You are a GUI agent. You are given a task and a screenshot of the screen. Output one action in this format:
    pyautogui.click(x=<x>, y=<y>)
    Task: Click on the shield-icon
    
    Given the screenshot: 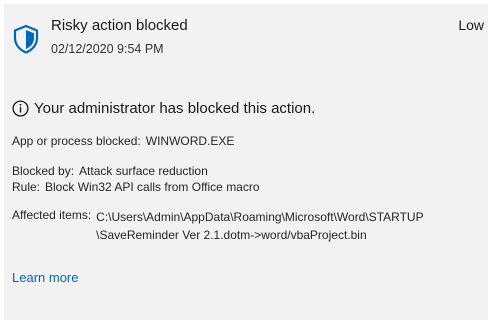 What is the action you would take?
    pyautogui.click(x=26, y=39)
    